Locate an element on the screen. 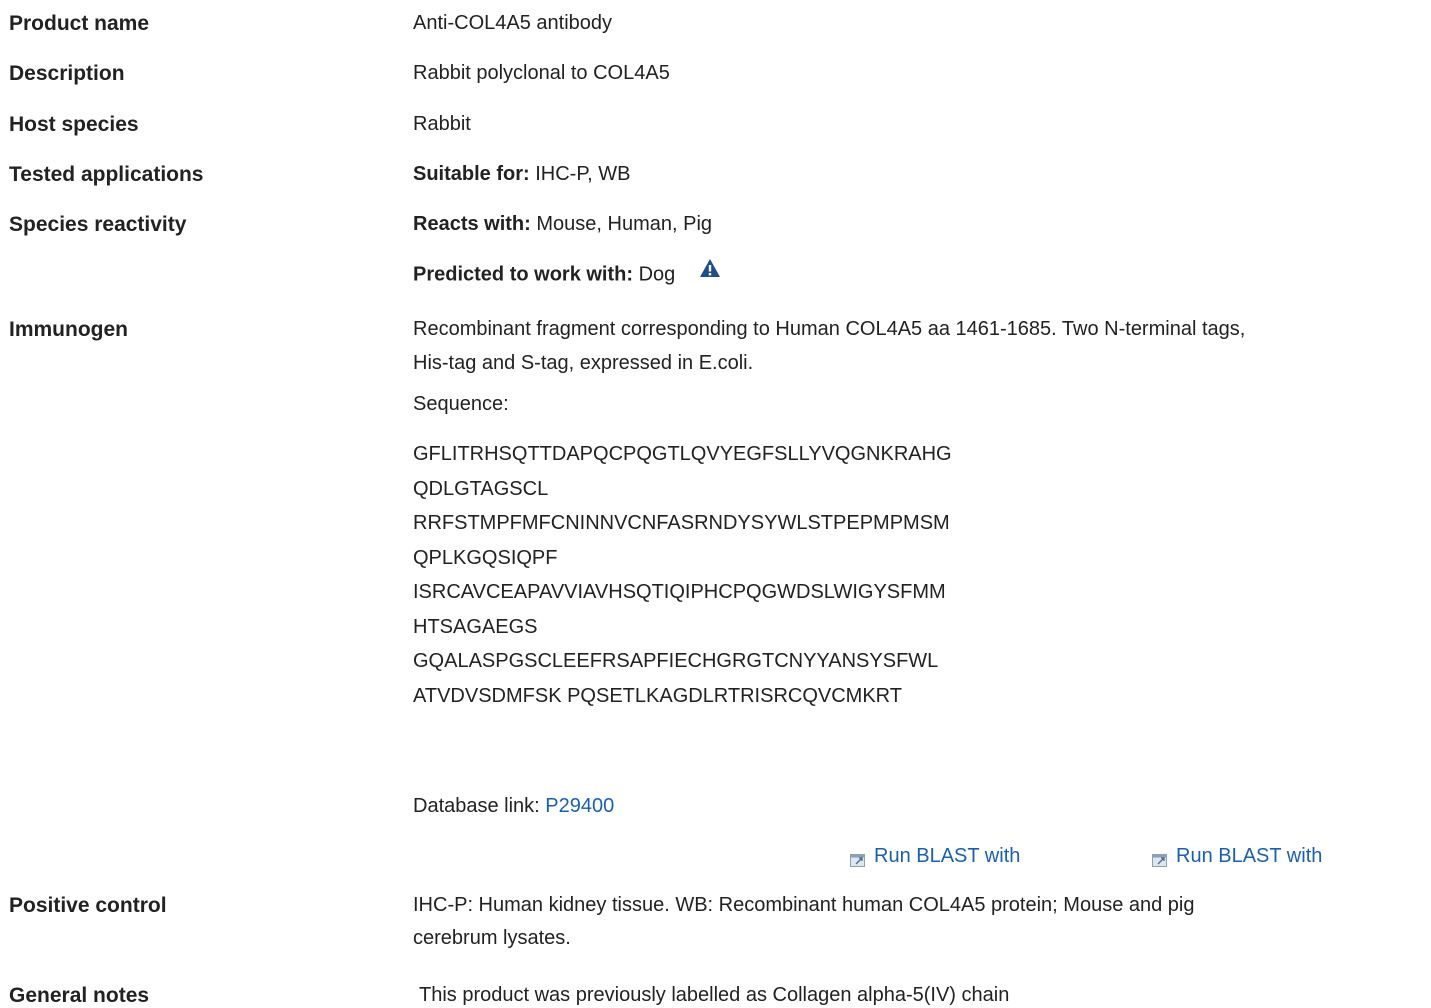 The height and width of the screenshot is (1008, 1431). suitable-for-prefix: Suitable for: is located at coordinates (471, 174).